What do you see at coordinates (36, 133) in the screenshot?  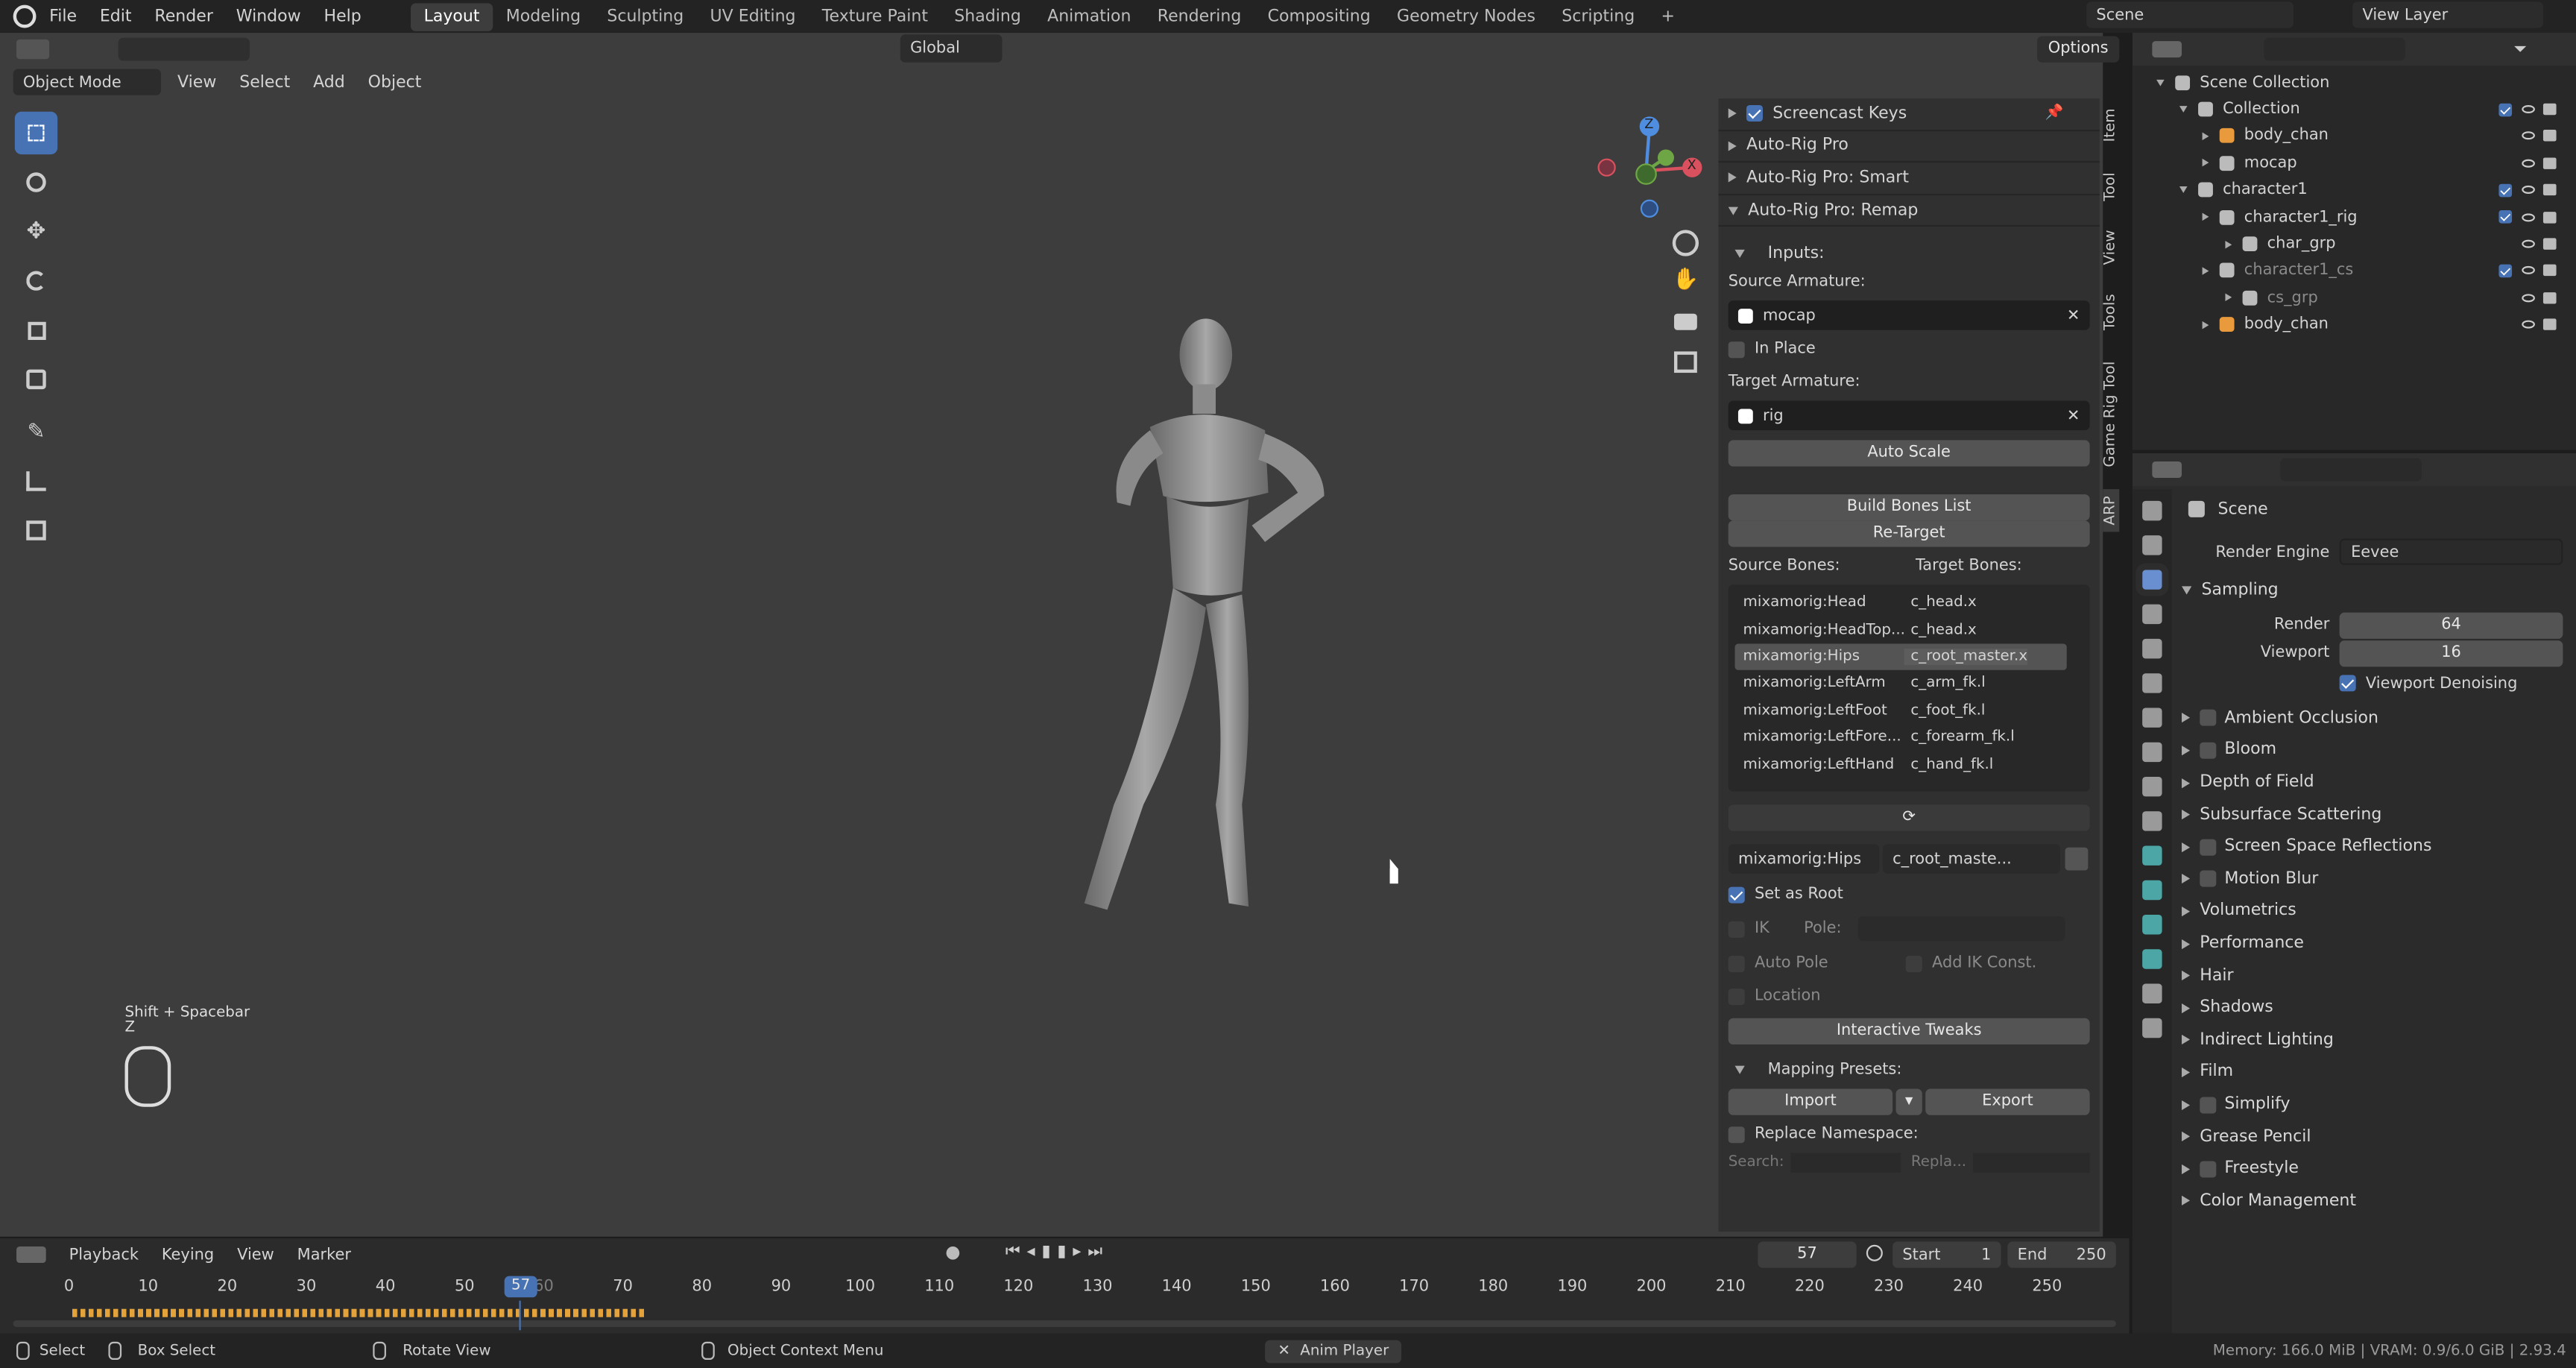 I see `select-tool-icon` at bounding box center [36, 133].